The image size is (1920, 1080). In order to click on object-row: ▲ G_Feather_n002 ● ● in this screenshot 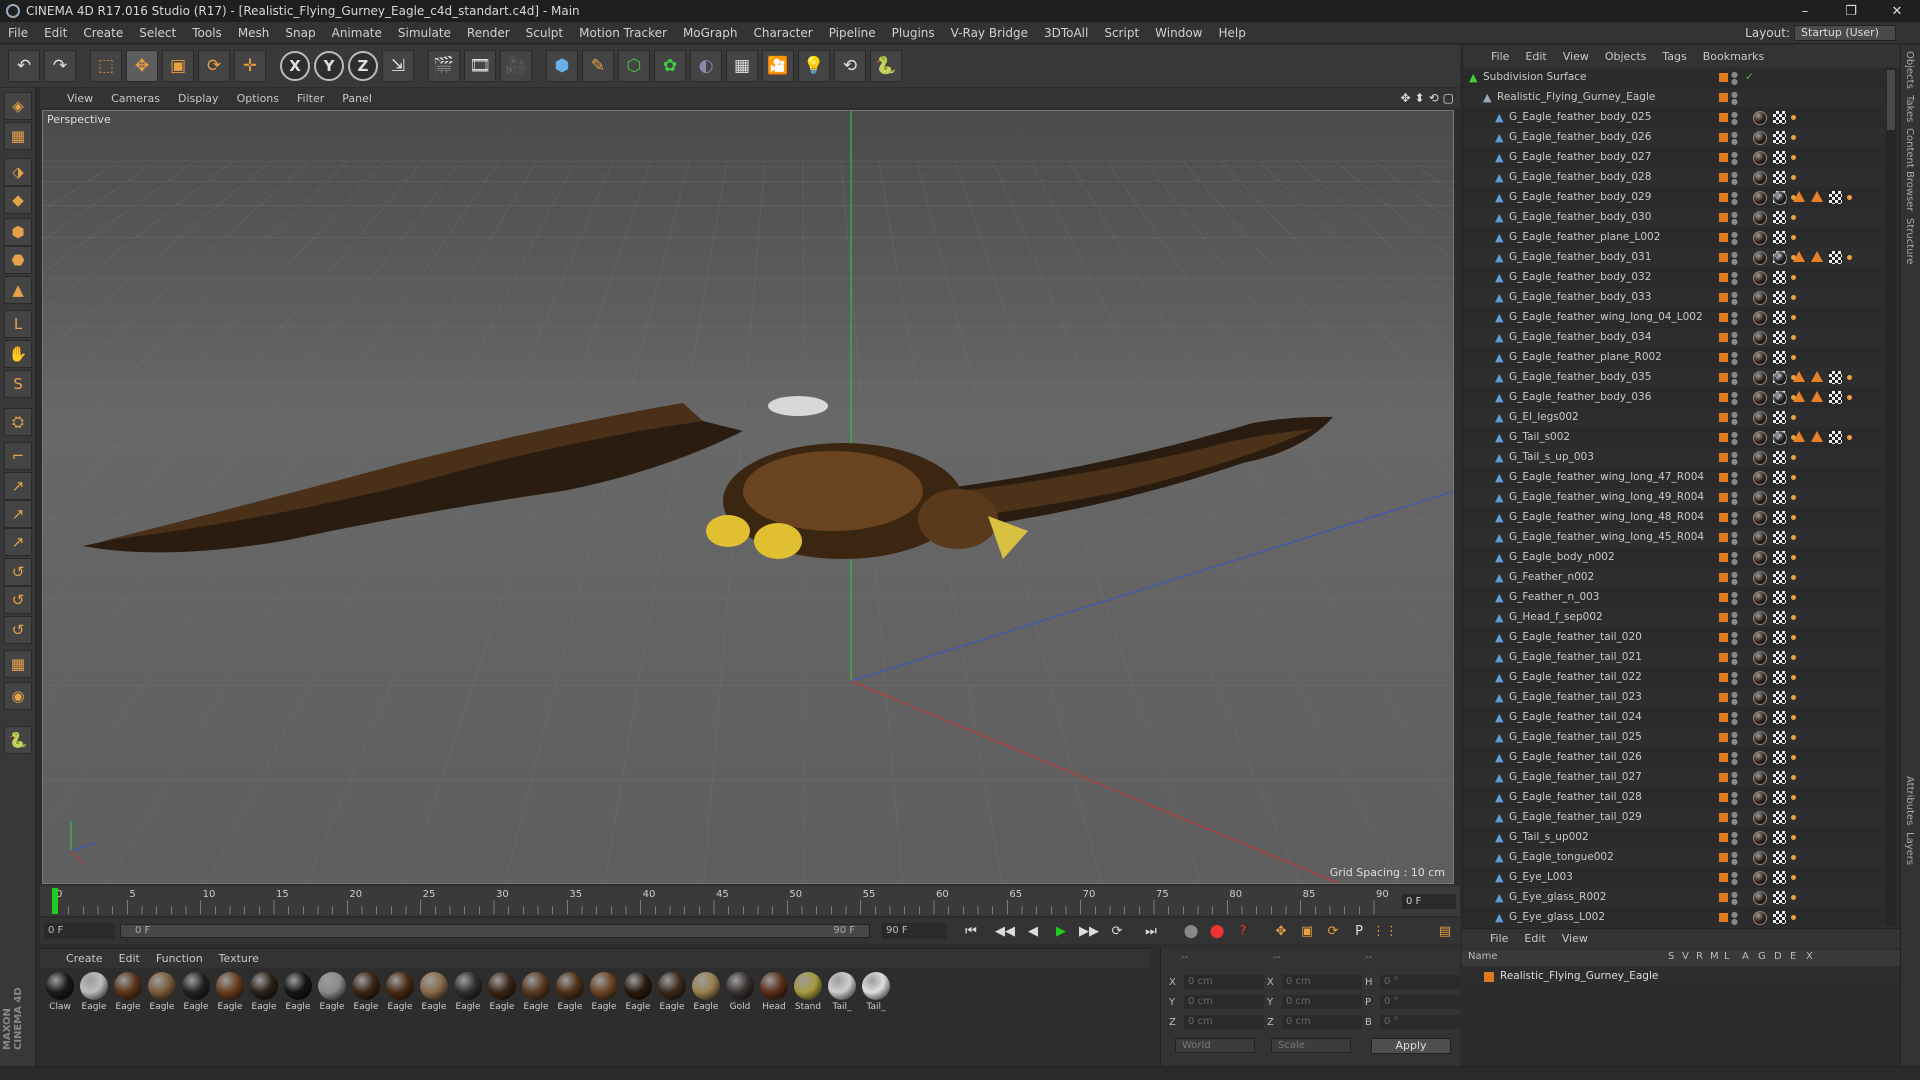, I will do `click(1674, 578)`.